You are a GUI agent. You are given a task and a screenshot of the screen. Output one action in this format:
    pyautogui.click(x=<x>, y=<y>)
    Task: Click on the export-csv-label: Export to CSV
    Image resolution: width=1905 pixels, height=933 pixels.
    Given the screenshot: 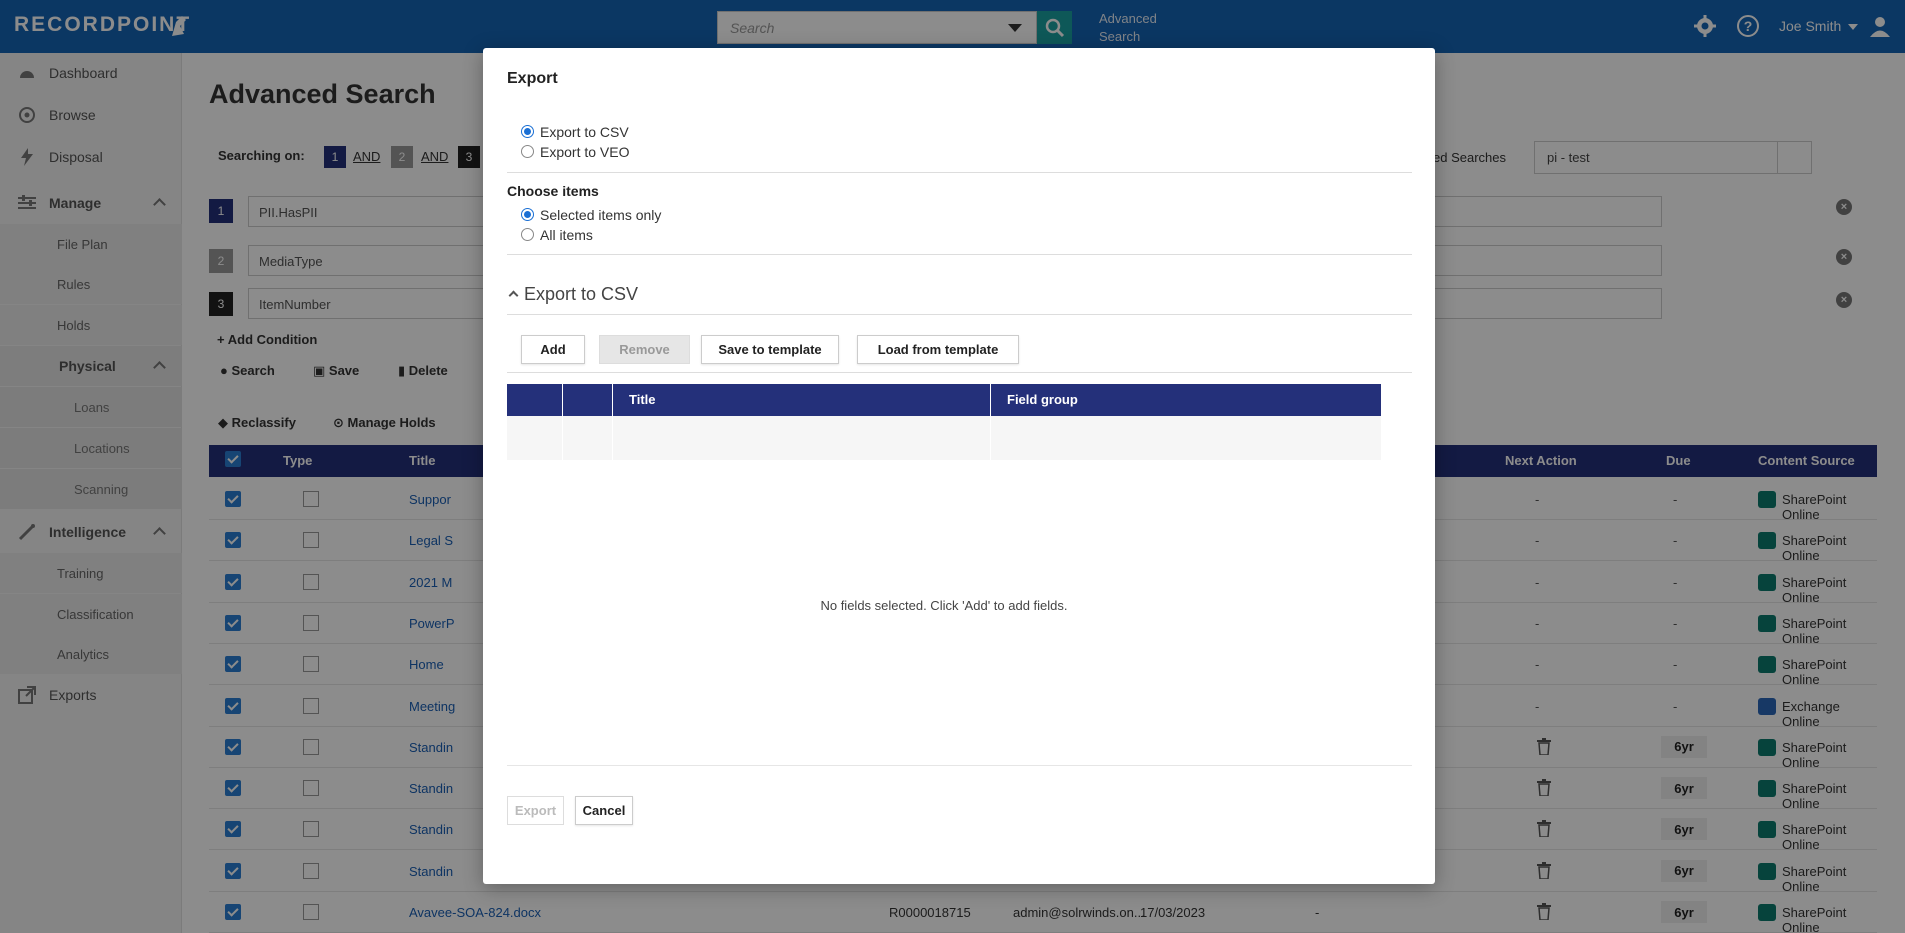 What is the action you would take?
    pyautogui.click(x=584, y=132)
    